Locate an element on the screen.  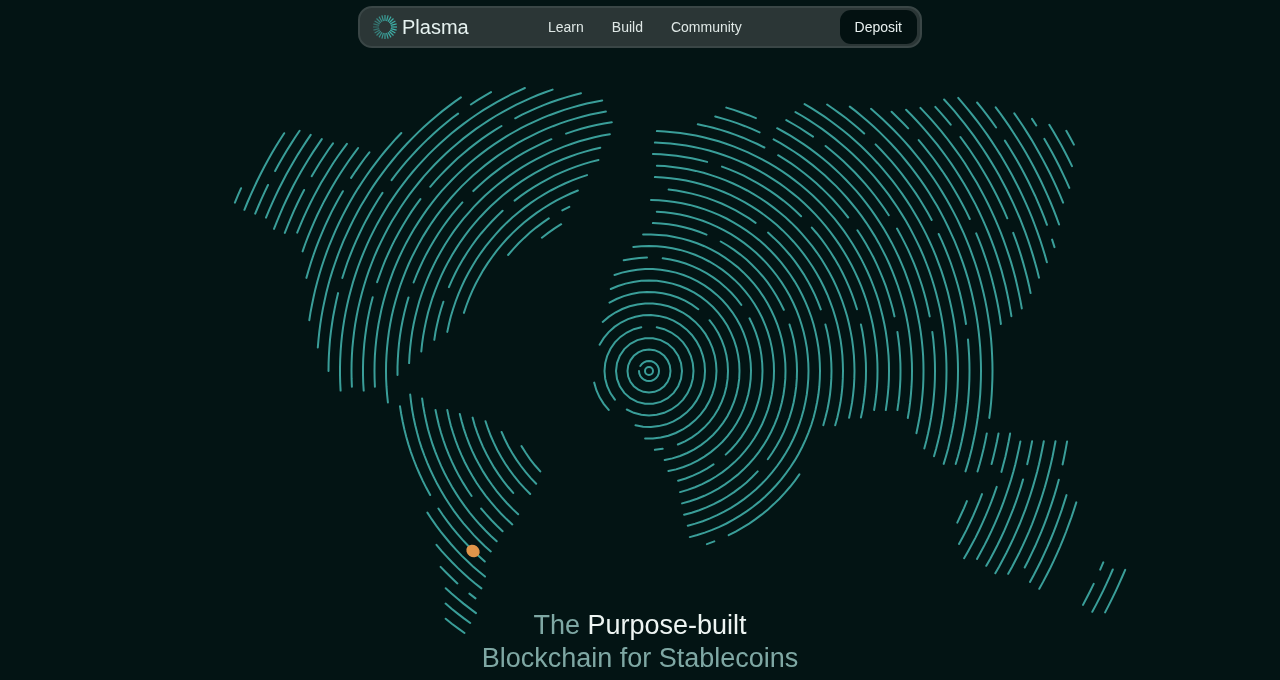
deposit-button: Deposit is located at coordinates (878, 27).